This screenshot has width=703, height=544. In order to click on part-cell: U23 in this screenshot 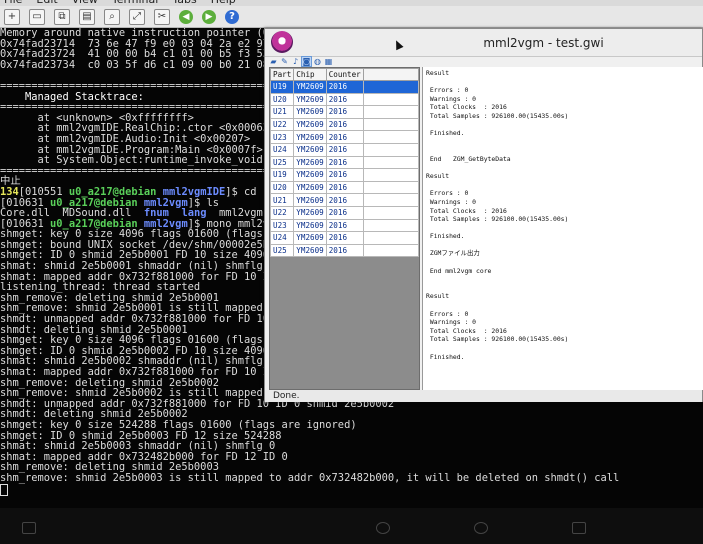, I will do `click(282, 225)`.